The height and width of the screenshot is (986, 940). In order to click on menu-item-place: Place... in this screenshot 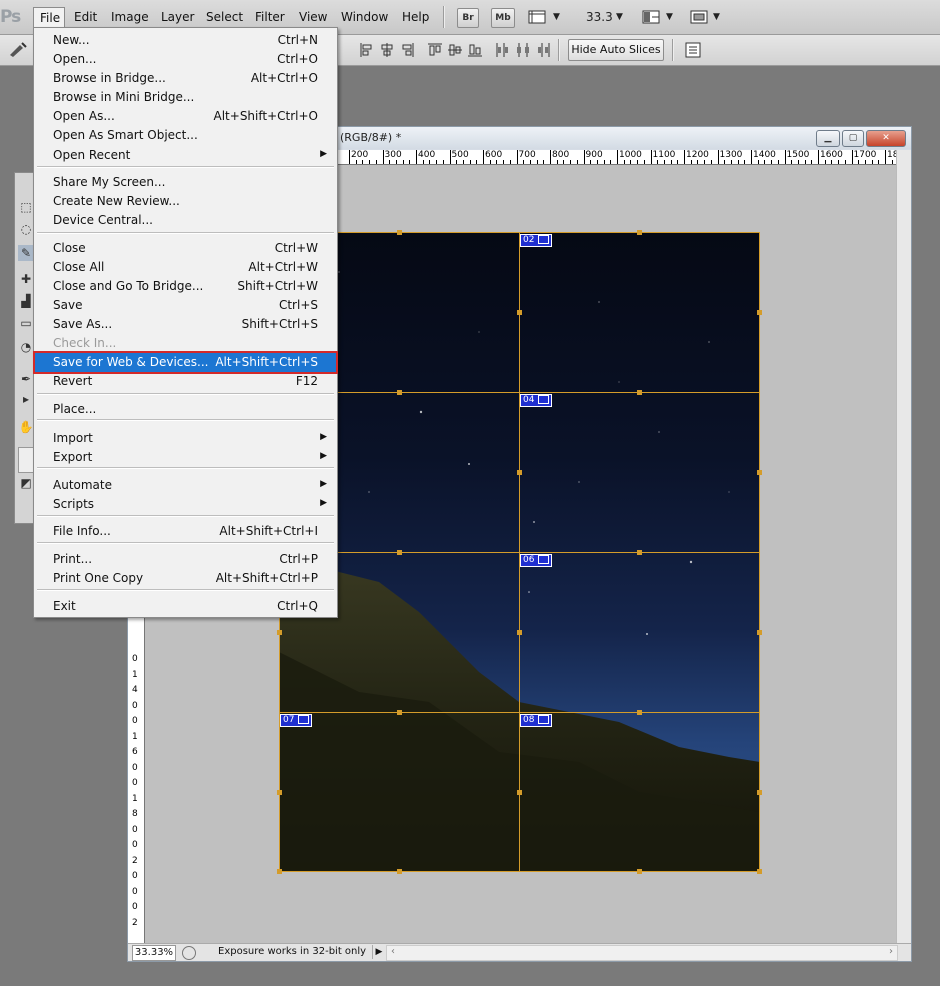, I will do `click(185, 409)`.